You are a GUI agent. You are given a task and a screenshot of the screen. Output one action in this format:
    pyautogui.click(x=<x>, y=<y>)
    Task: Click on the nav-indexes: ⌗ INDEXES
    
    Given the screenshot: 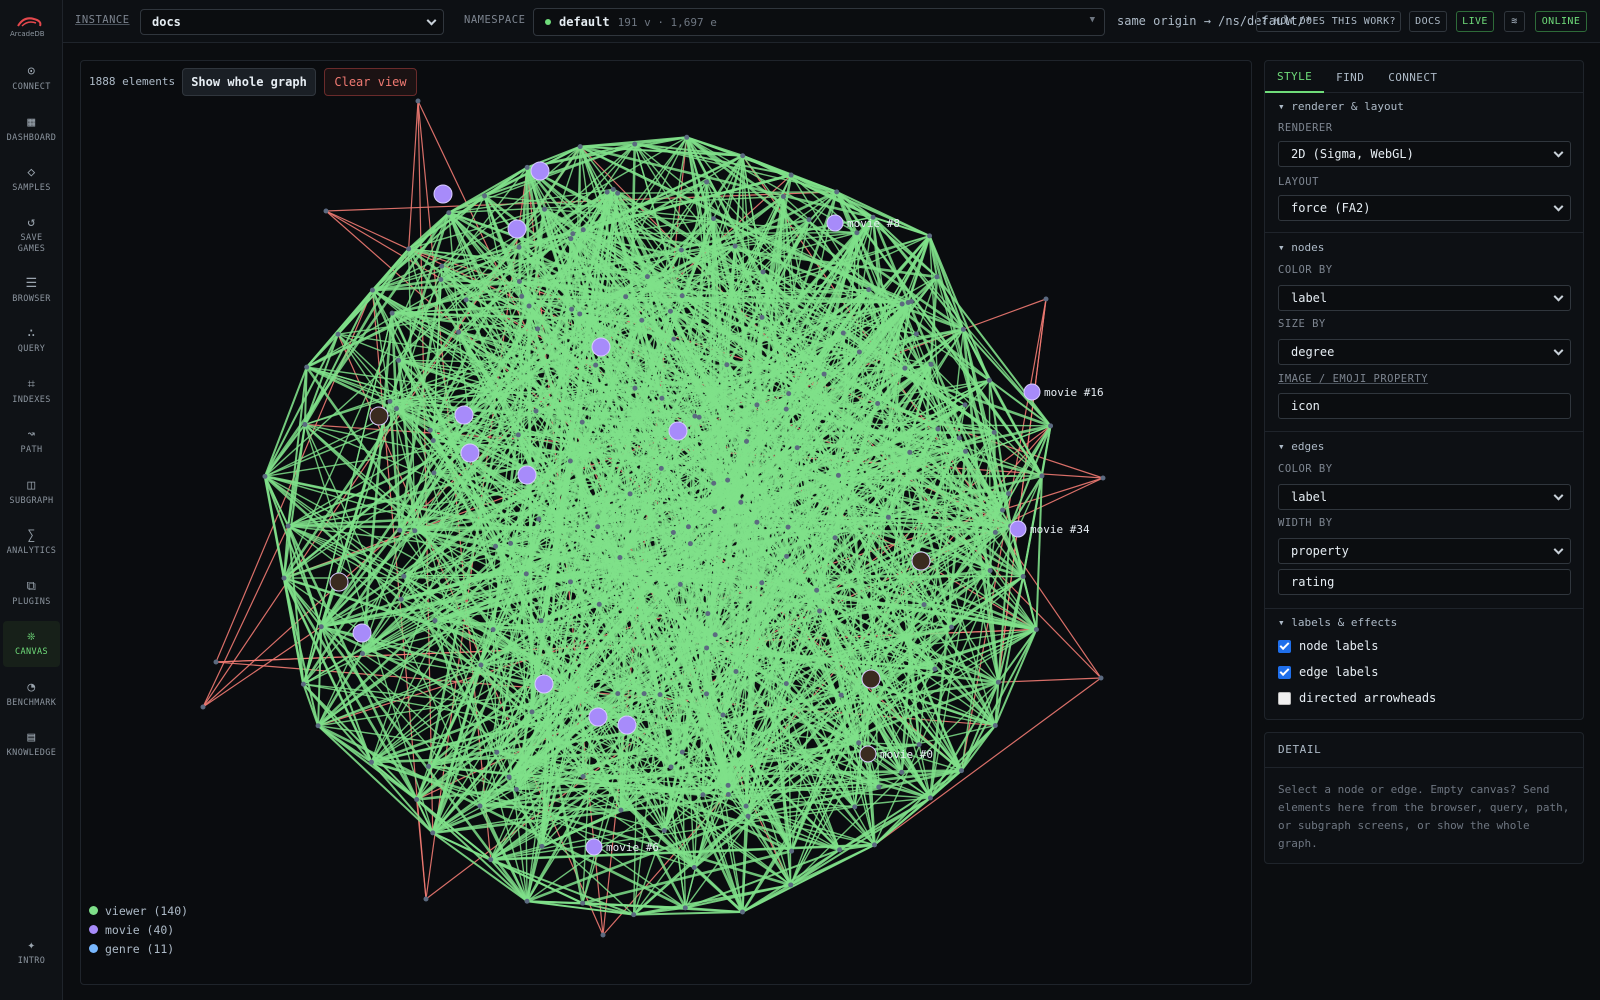 What is the action you would take?
    pyautogui.click(x=31, y=392)
    